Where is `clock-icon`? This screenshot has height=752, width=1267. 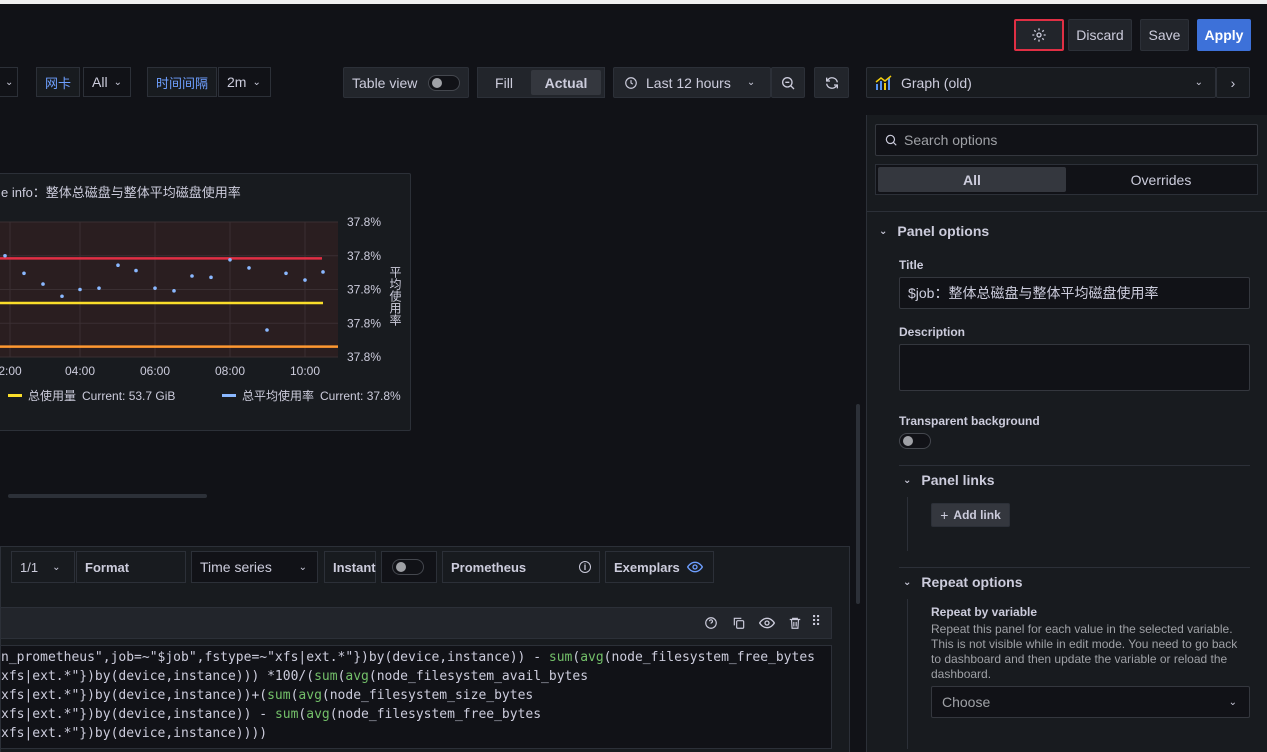
clock-icon is located at coordinates (631, 82).